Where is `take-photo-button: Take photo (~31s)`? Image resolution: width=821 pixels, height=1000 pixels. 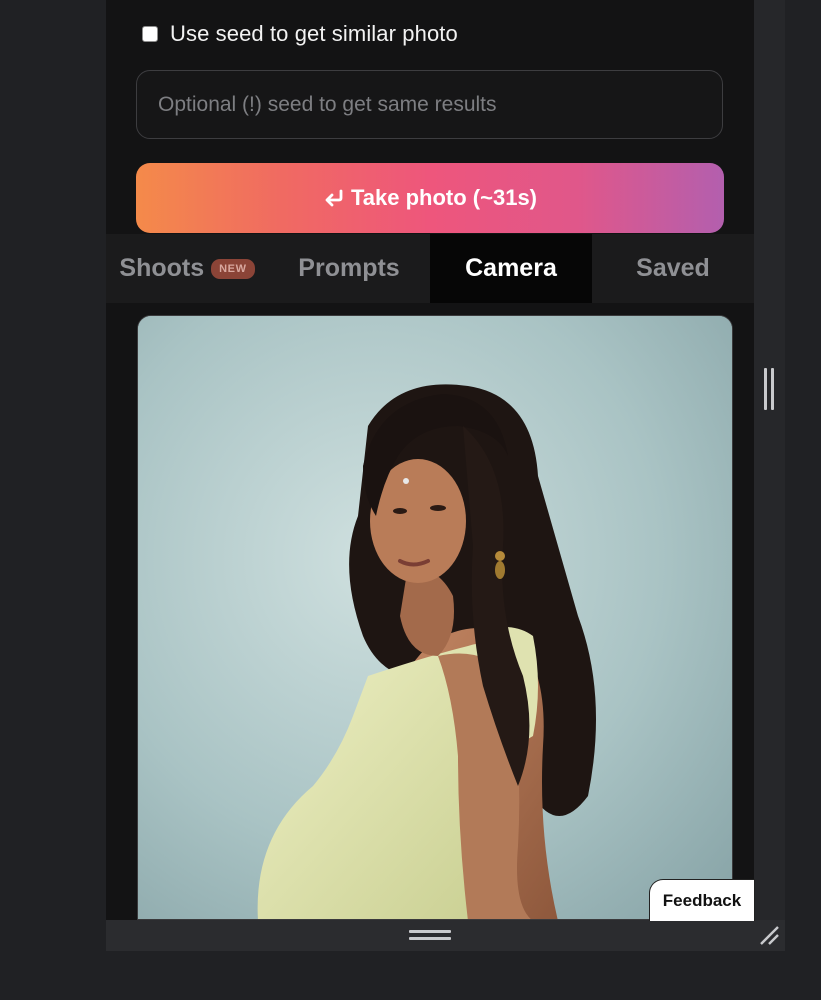 take-photo-button: Take photo (~31s) is located at coordinates (430, 198).